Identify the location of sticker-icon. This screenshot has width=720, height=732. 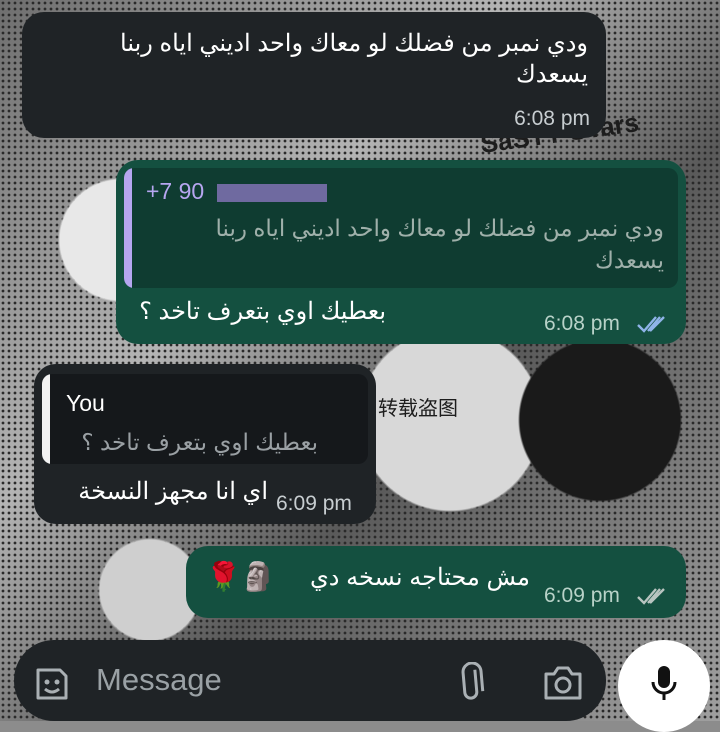
(52, 684).